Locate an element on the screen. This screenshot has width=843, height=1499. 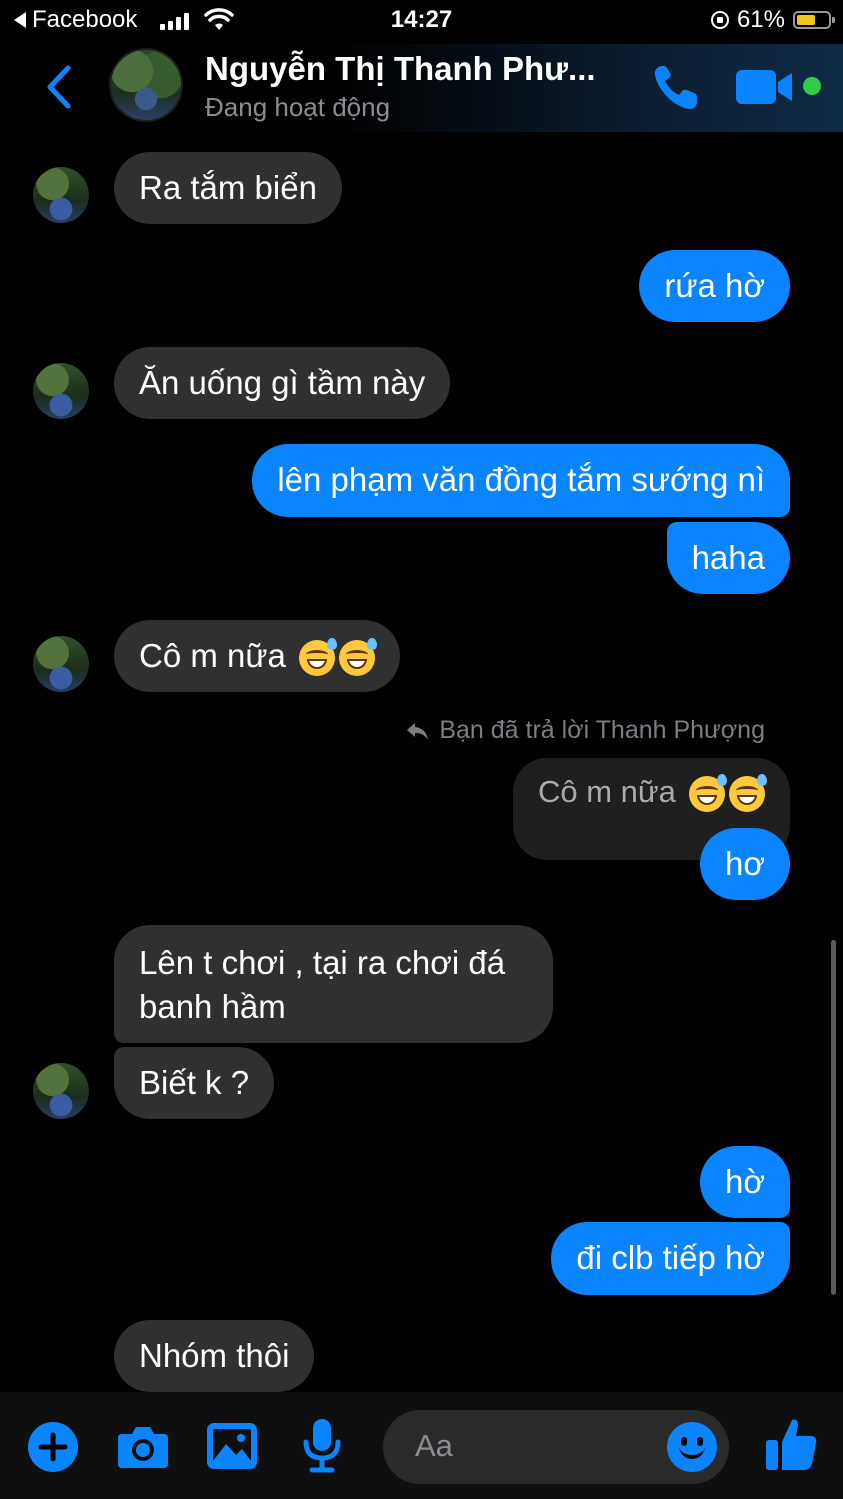
plus-icon is located at coordinates (53, 1447).